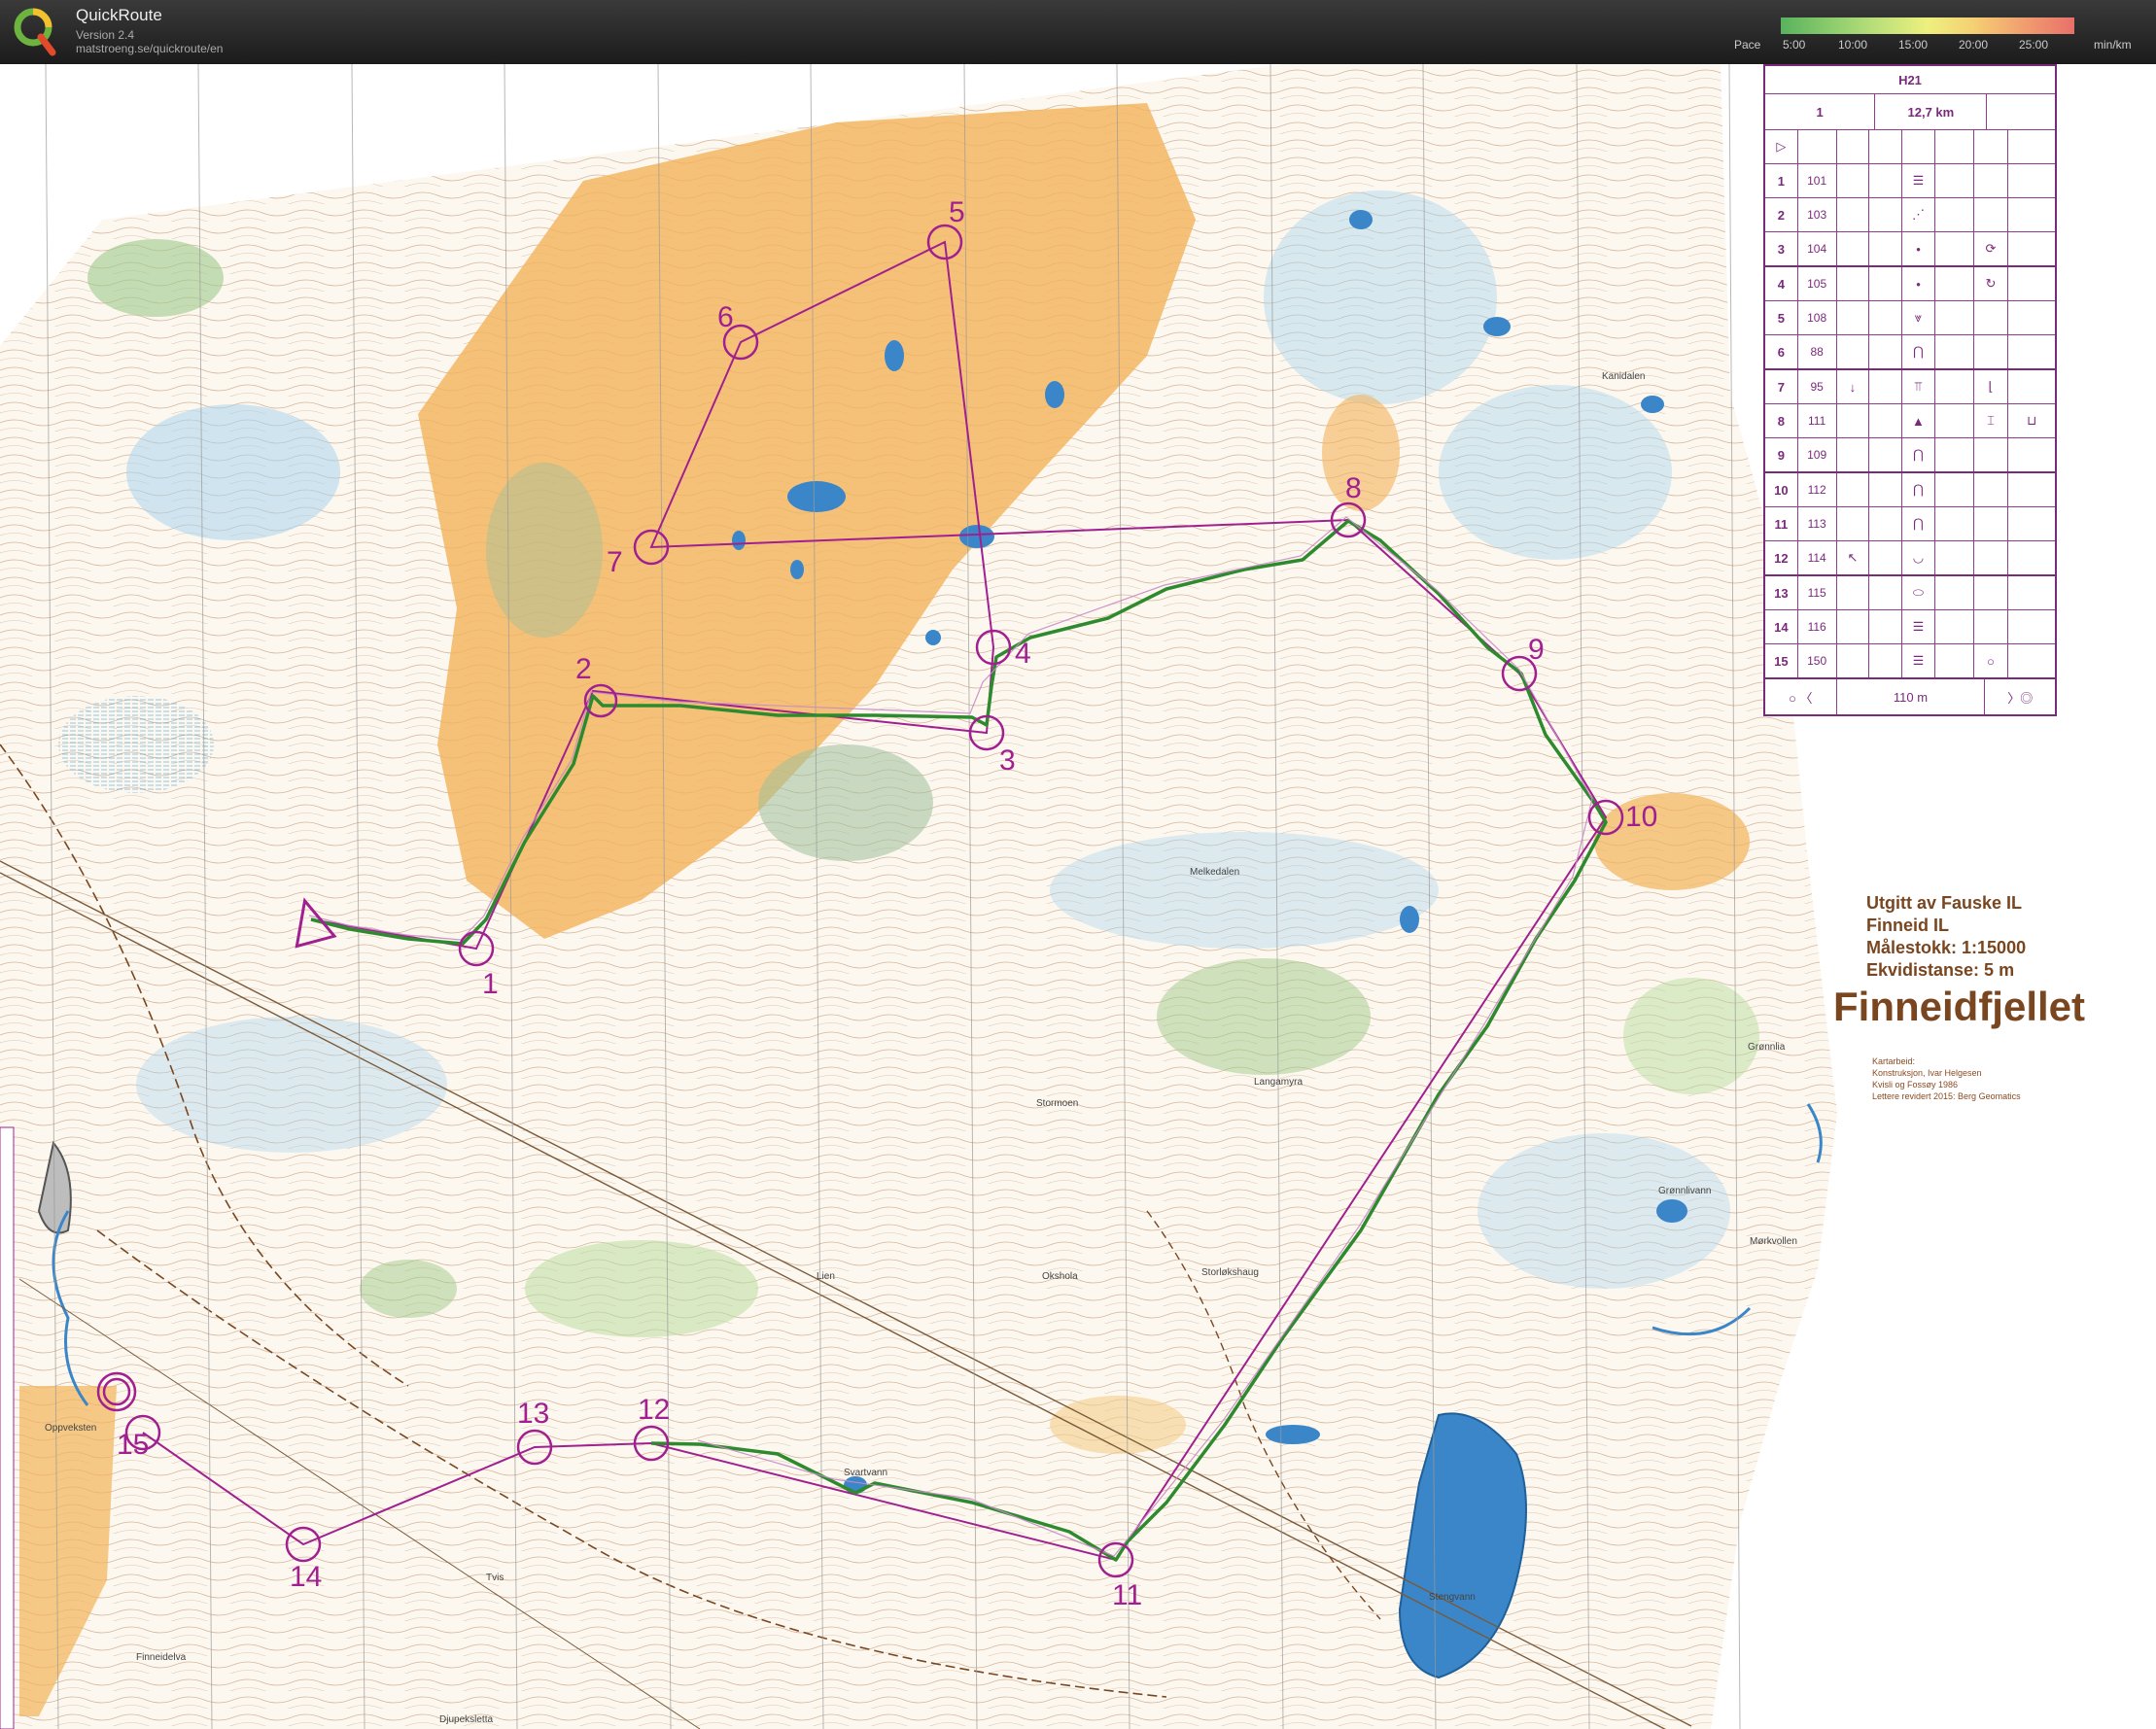  I want to click on start-triangle-icon: ▷, so click(1781, 146).